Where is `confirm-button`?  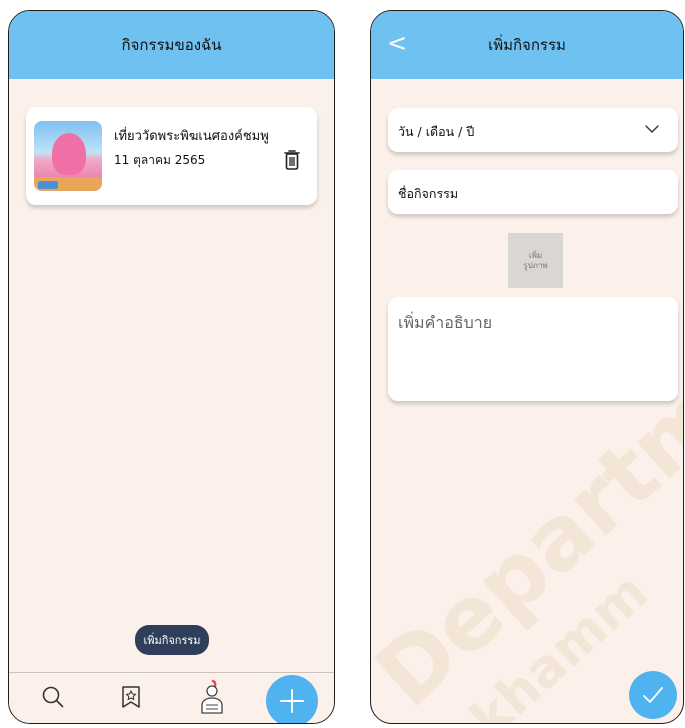 confirm-button is located at coordinates (653, 695).